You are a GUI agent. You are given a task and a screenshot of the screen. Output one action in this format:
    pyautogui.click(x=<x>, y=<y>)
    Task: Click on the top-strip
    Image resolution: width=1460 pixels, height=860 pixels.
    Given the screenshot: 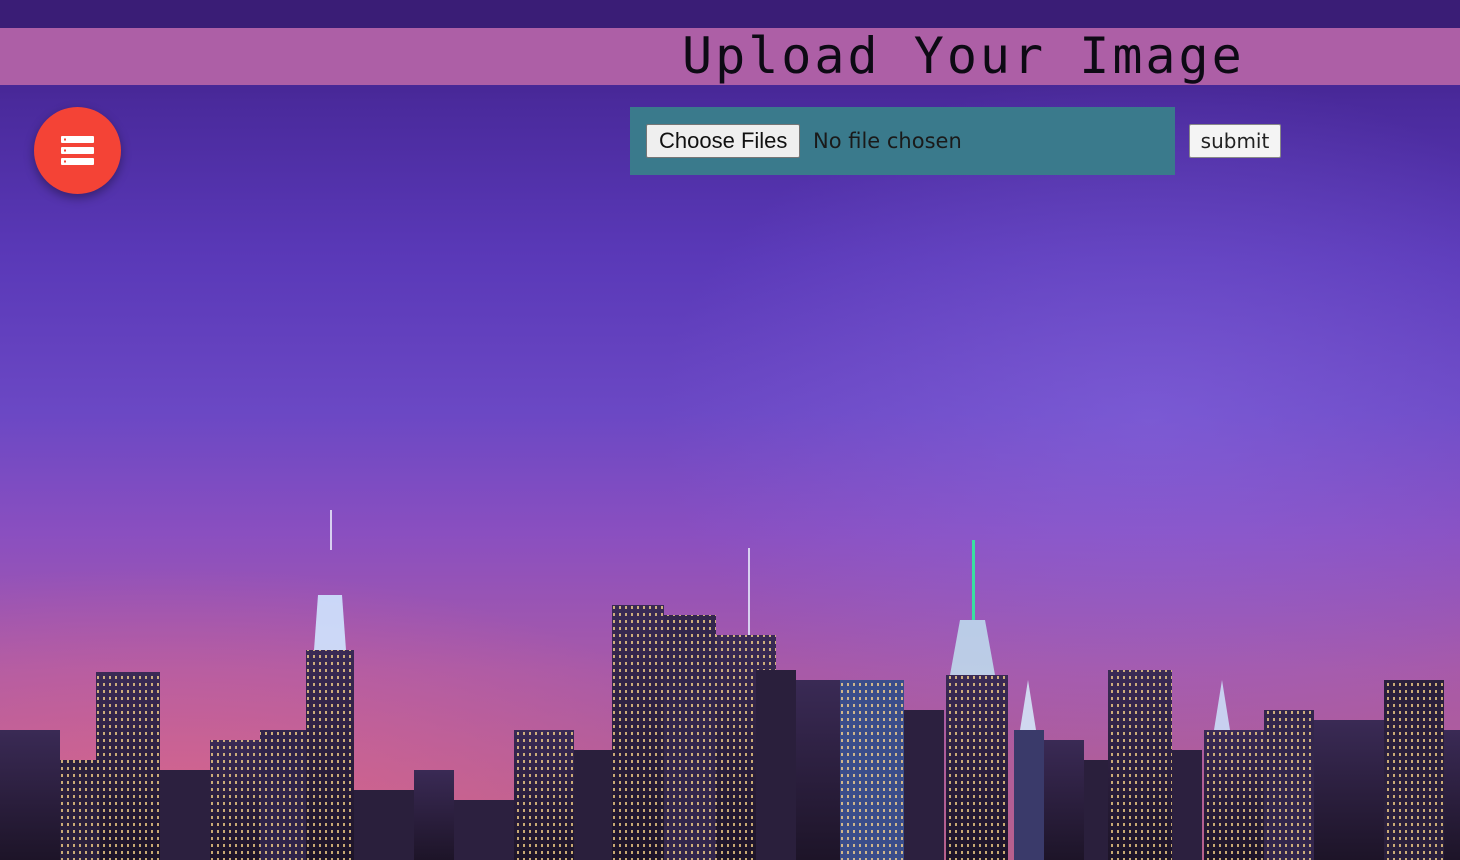 What is the action you would take?
    pyautogui.click(x=730, y=14)
    